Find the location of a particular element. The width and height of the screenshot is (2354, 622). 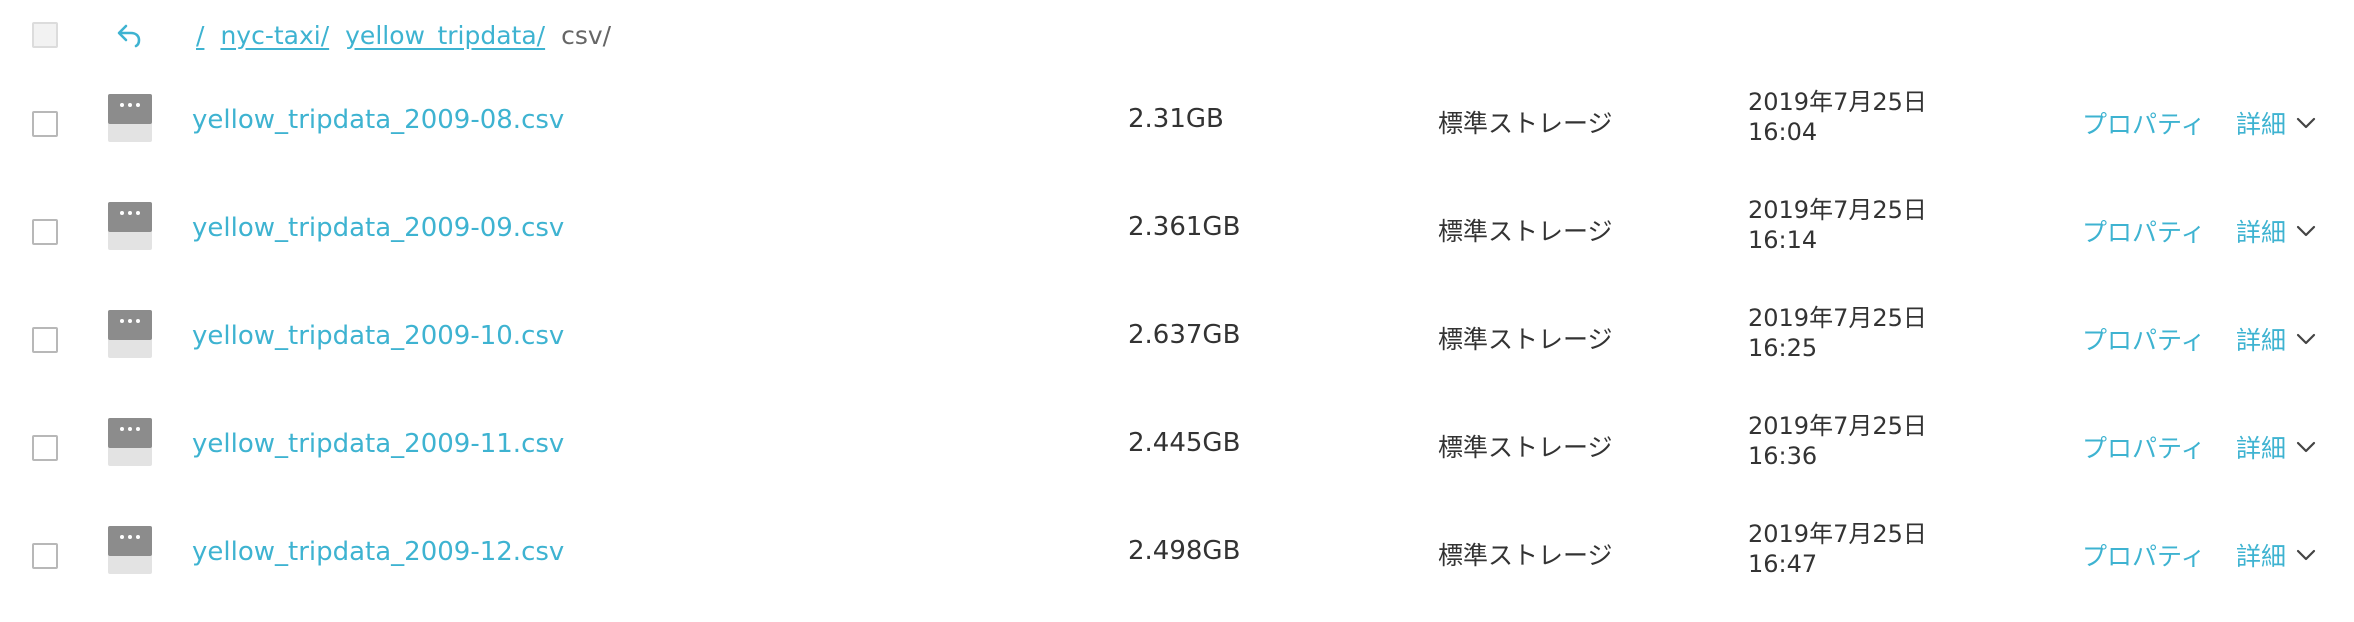

breadcrumb-nyc-taxi: nyc-taxi/ is located at coordinates (274, 35).